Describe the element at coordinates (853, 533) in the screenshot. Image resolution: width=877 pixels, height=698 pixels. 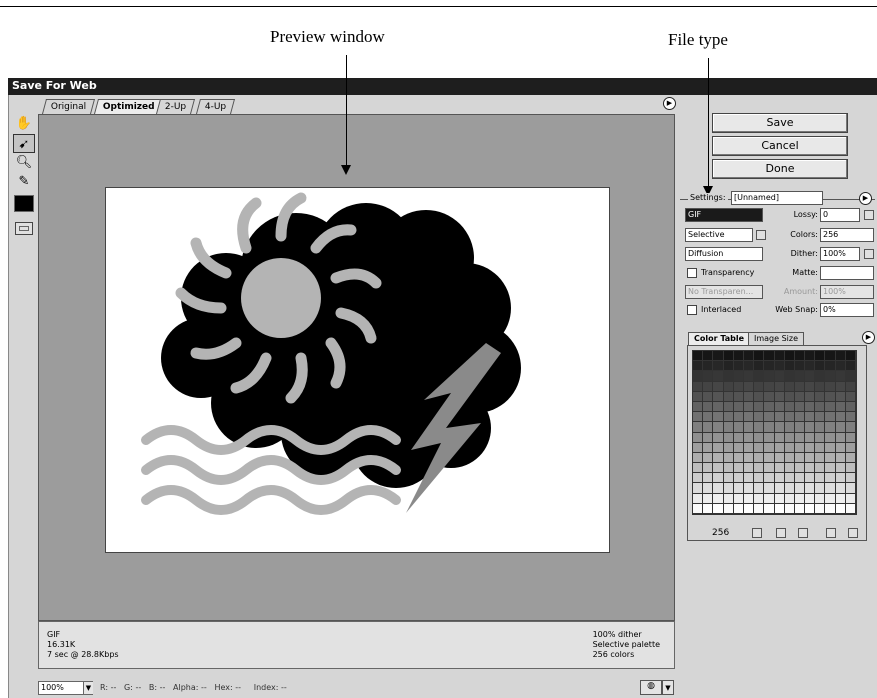
I see `delete-color-icon` at that location.